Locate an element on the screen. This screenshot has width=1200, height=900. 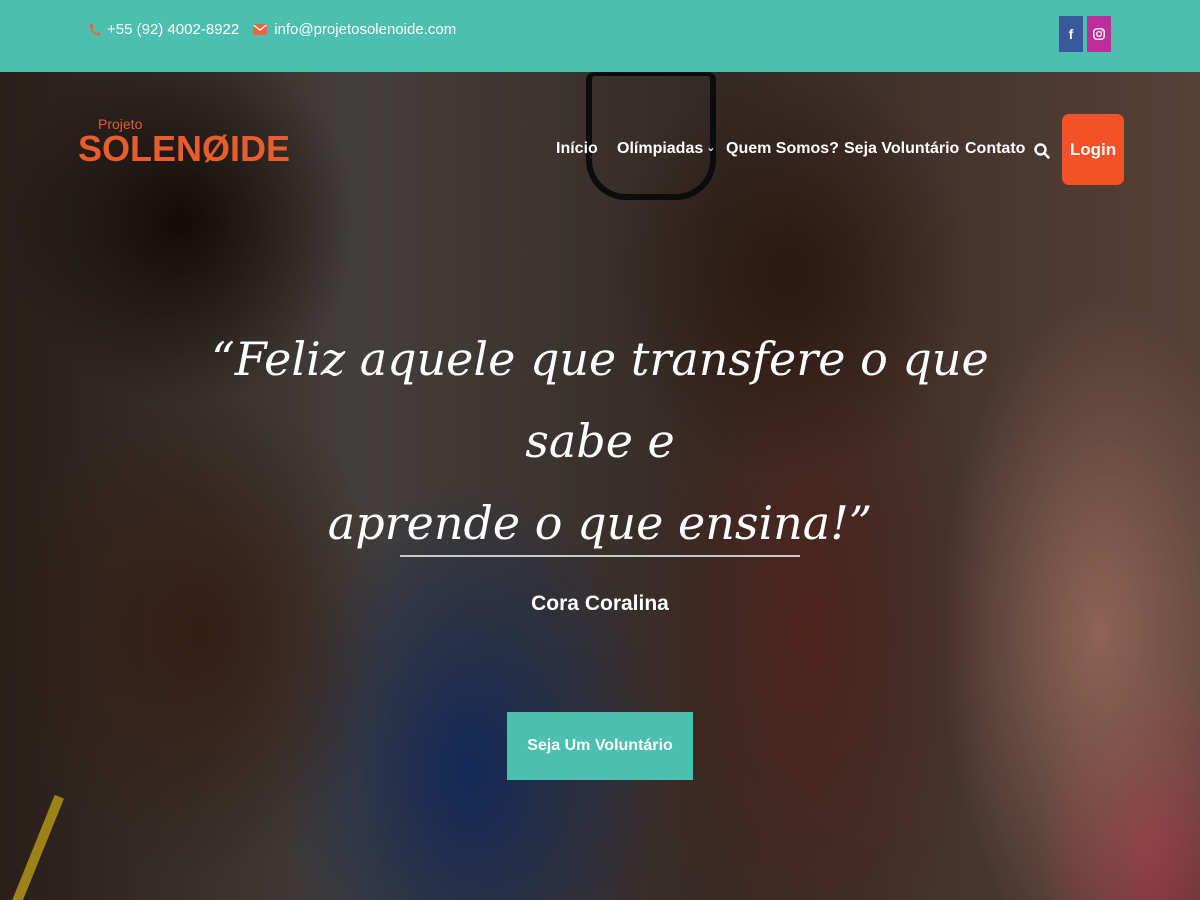
nav-item-olimpiadas: Olímpiadas ⌄ is located at coordinates (666, 149).